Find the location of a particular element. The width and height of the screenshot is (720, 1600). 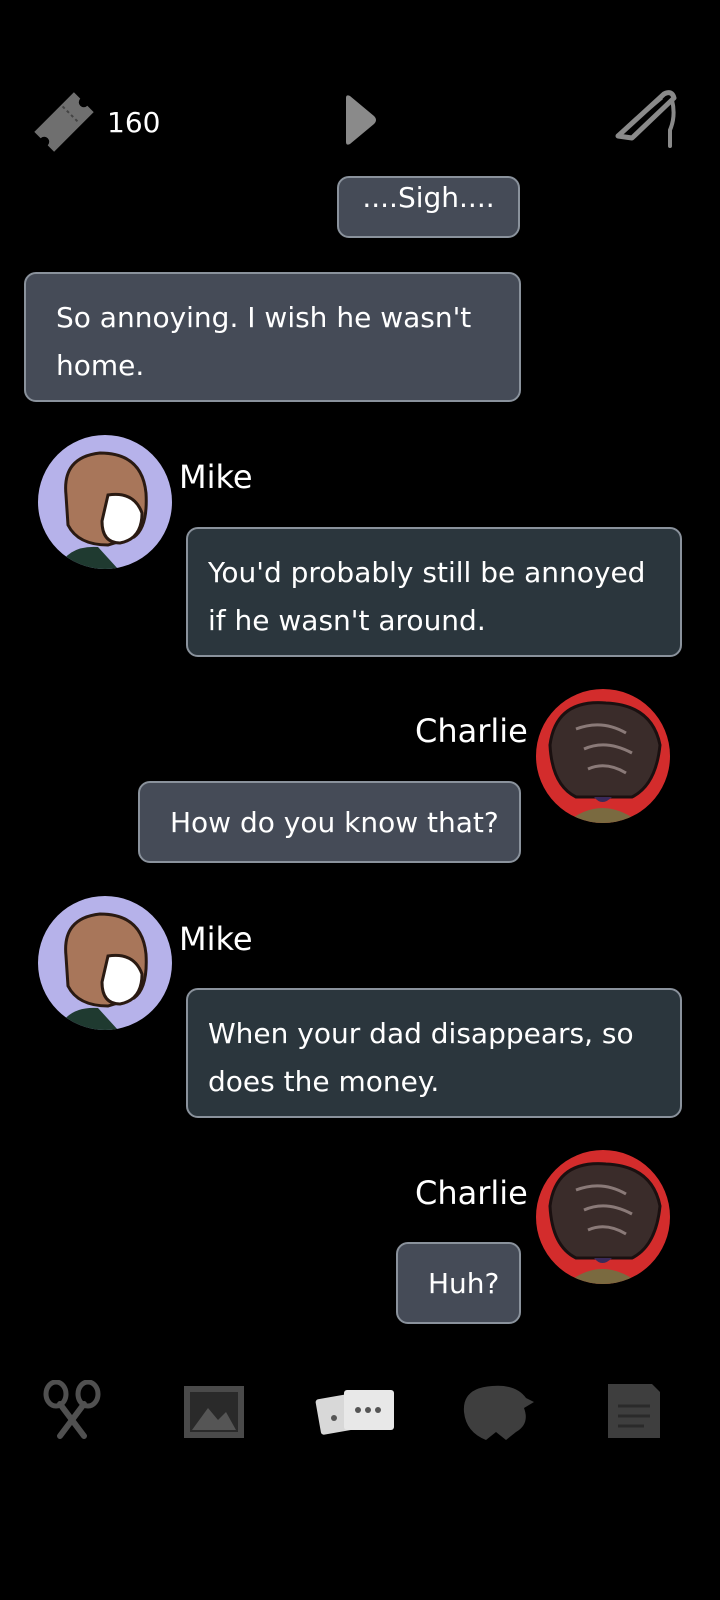

chat-icon is located at coordinates (356, 1412).